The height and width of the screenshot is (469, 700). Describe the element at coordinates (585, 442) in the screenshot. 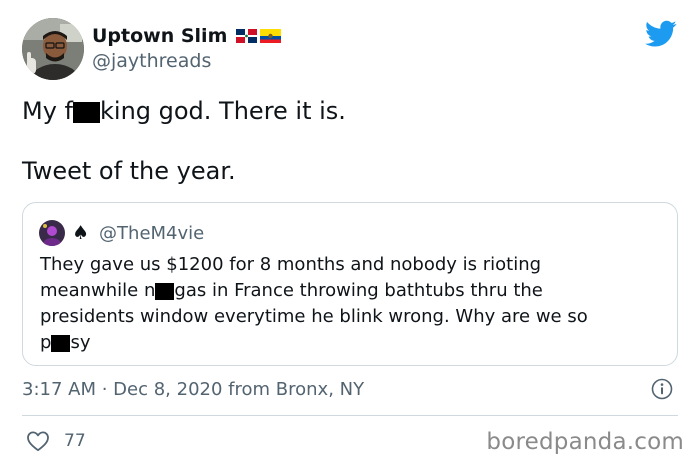

I see `watermark: boredpanda.com` at that location.